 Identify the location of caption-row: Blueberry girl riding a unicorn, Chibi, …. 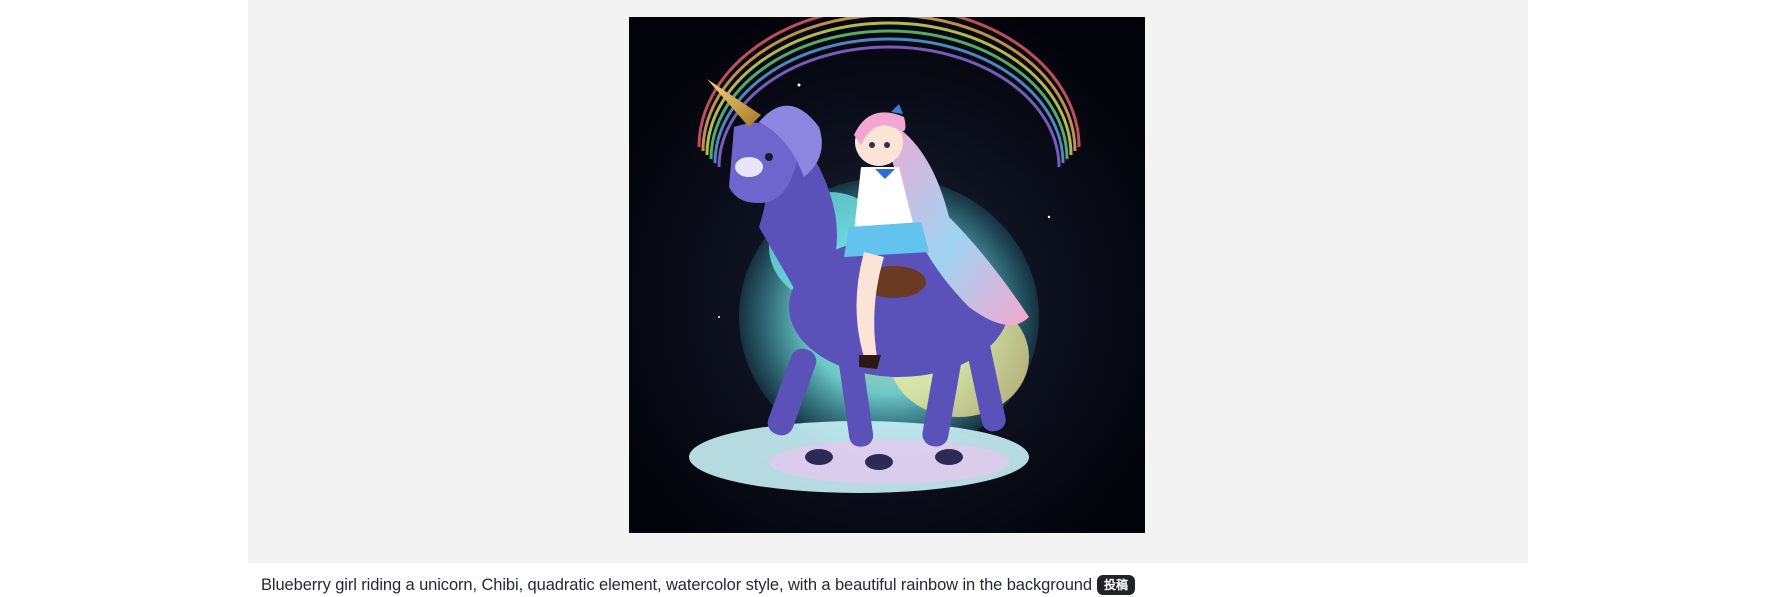
(698, 585).